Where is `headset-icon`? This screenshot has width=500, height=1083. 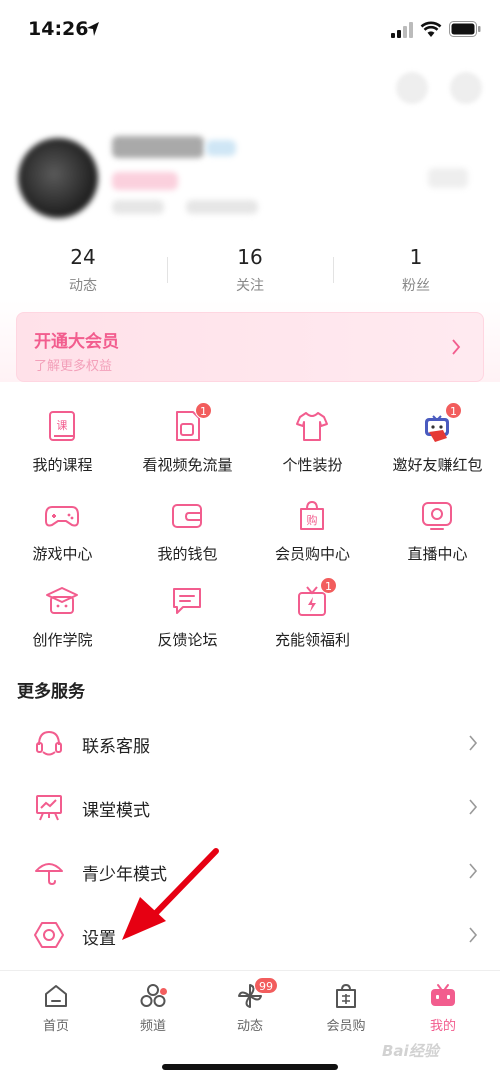 headset-icon is located at coordinates (49, 743).